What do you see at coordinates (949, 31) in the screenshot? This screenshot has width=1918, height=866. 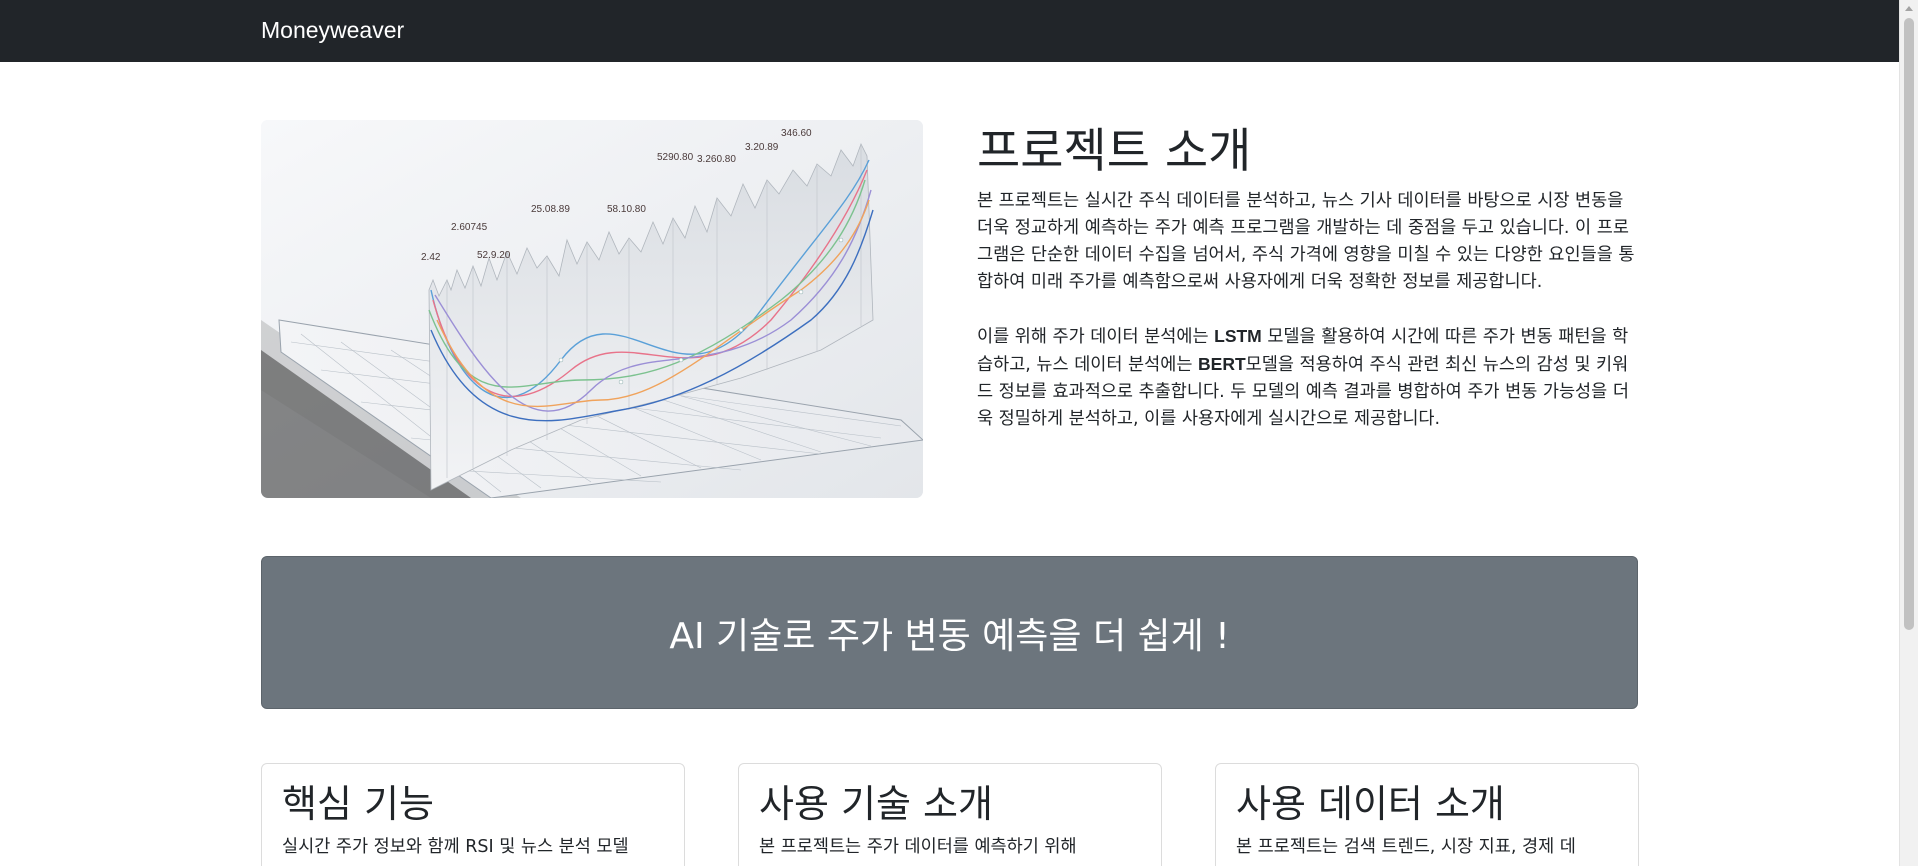 I see `top-navbar: Moneyweaver` at bounding box center [949, 31].